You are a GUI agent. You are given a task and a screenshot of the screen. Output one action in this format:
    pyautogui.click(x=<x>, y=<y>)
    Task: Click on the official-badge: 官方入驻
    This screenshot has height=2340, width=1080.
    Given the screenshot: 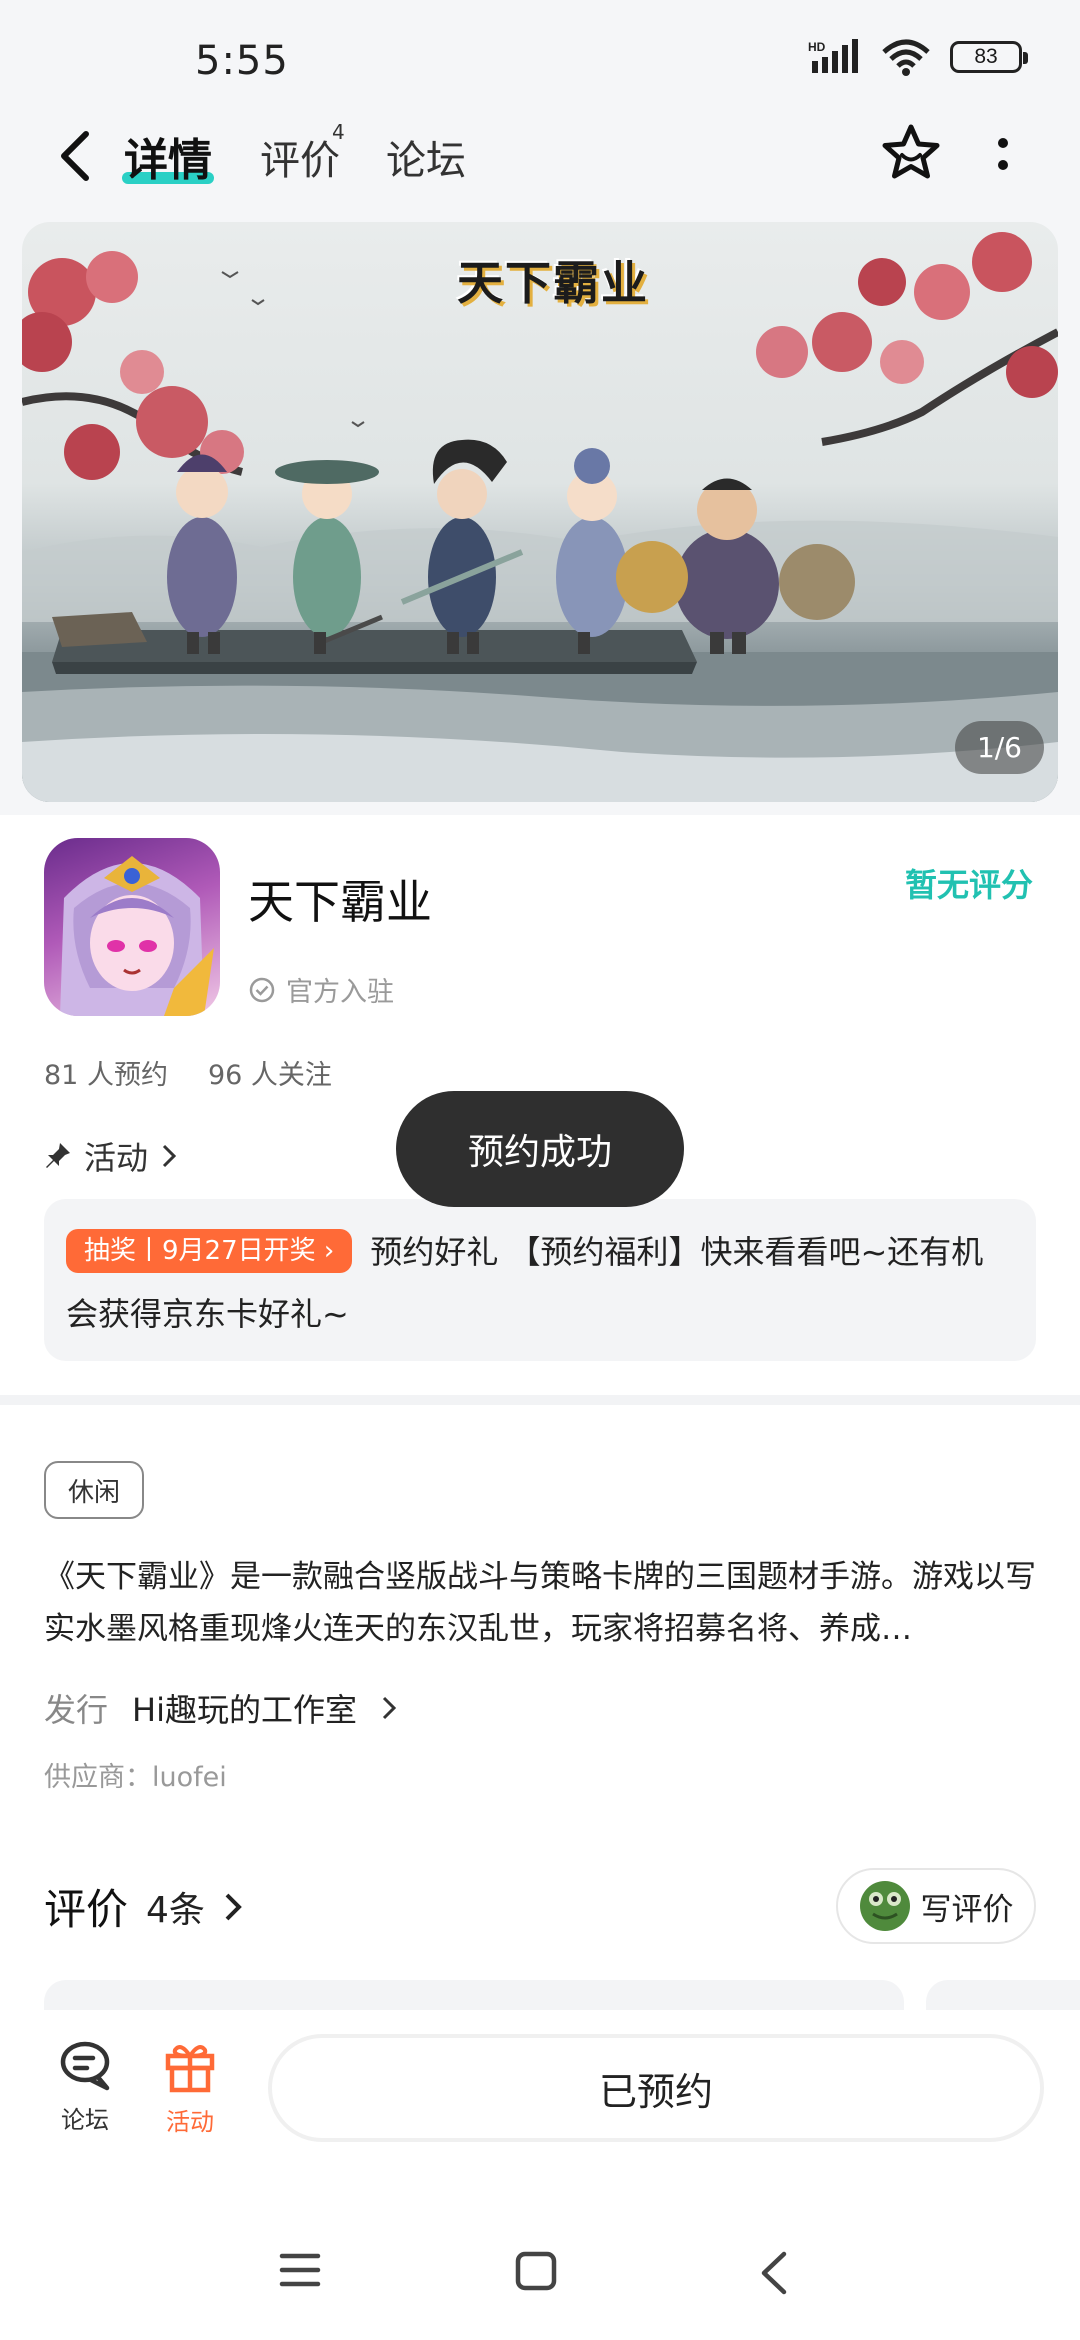 What is the action you would take?
    pyautogui.click(x=321, y=989)
    